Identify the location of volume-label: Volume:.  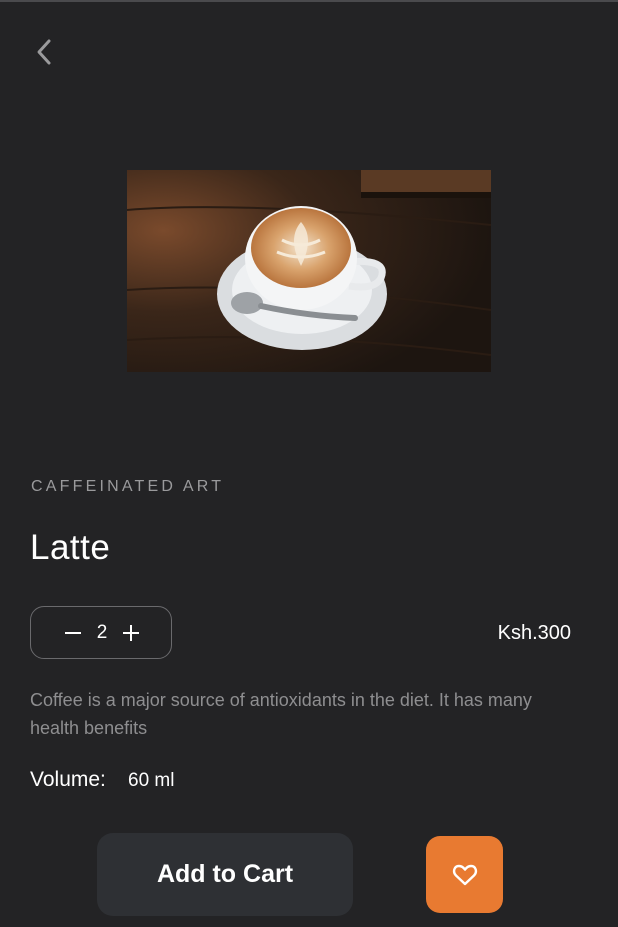
(68, 779).